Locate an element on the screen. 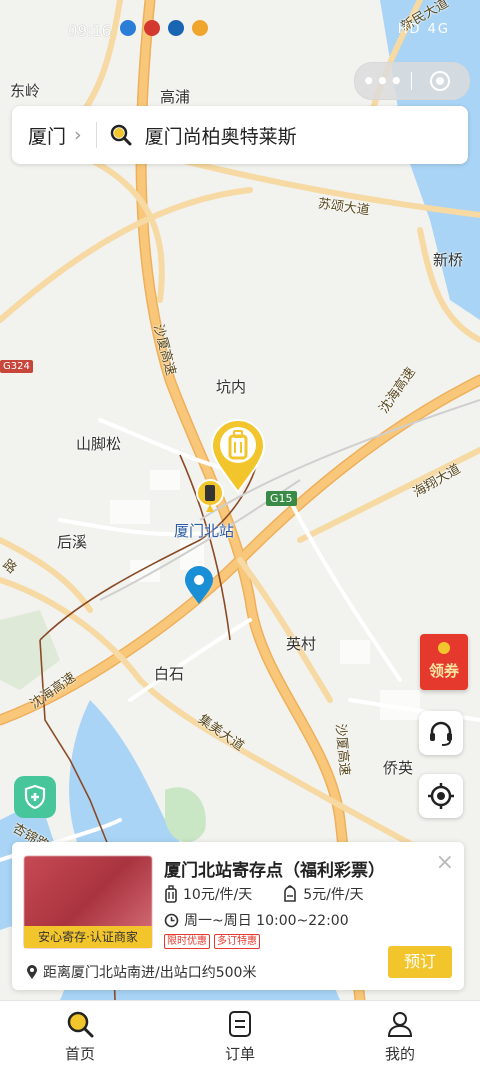  tab-home-label: 首页 is located at coordinates (79, 1054).